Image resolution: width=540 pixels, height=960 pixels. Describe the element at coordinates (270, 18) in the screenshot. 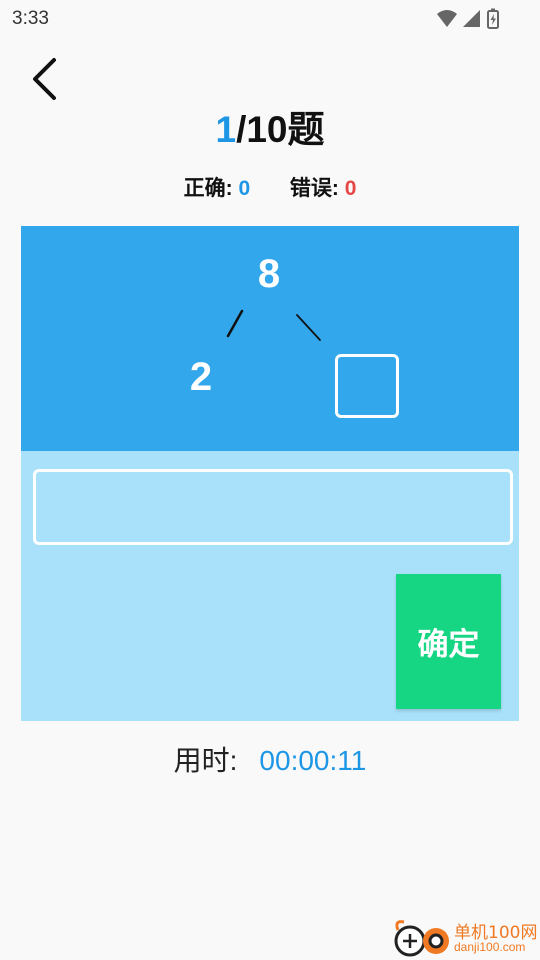

I see `status-bar: 3:33` at that location.